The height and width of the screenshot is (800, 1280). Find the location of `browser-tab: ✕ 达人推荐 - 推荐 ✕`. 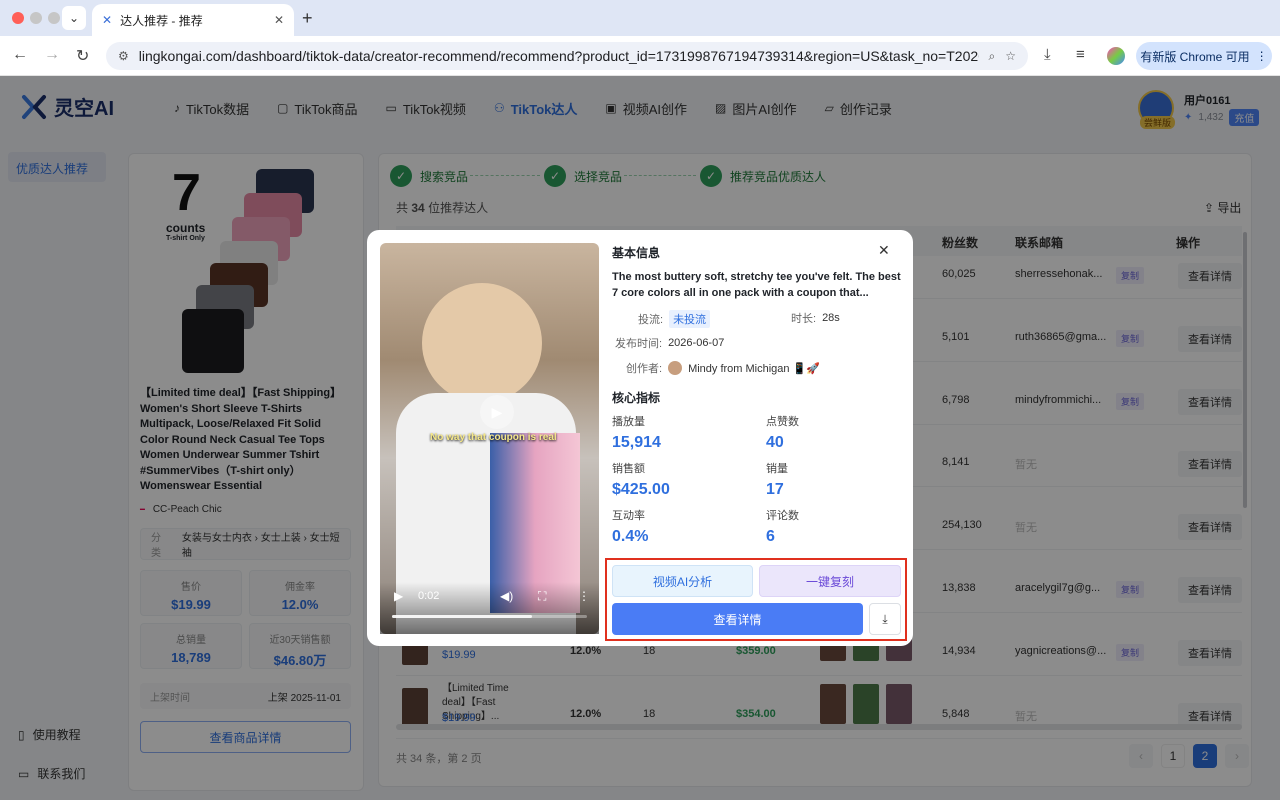

browser-tab: ✕ 达人推荐 - 推荐 ✕ is located at coordinates (193, 20).